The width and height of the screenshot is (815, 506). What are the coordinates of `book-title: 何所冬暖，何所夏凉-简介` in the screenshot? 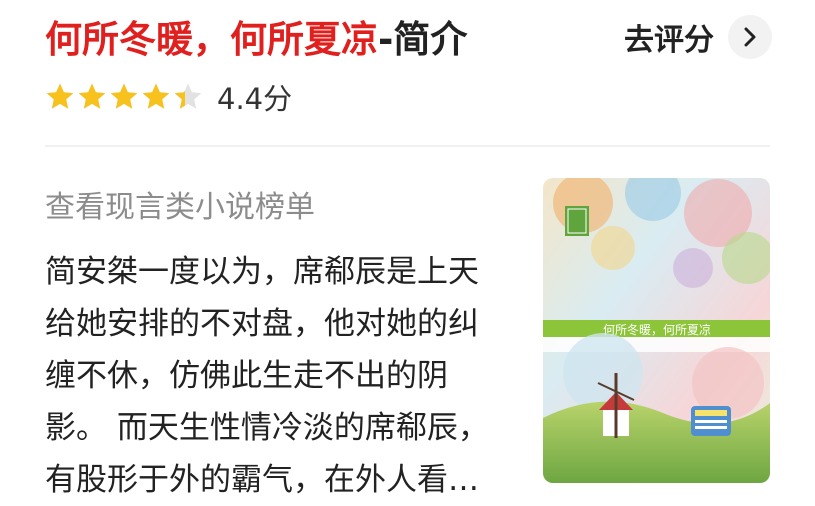 It's located at (256, 40).